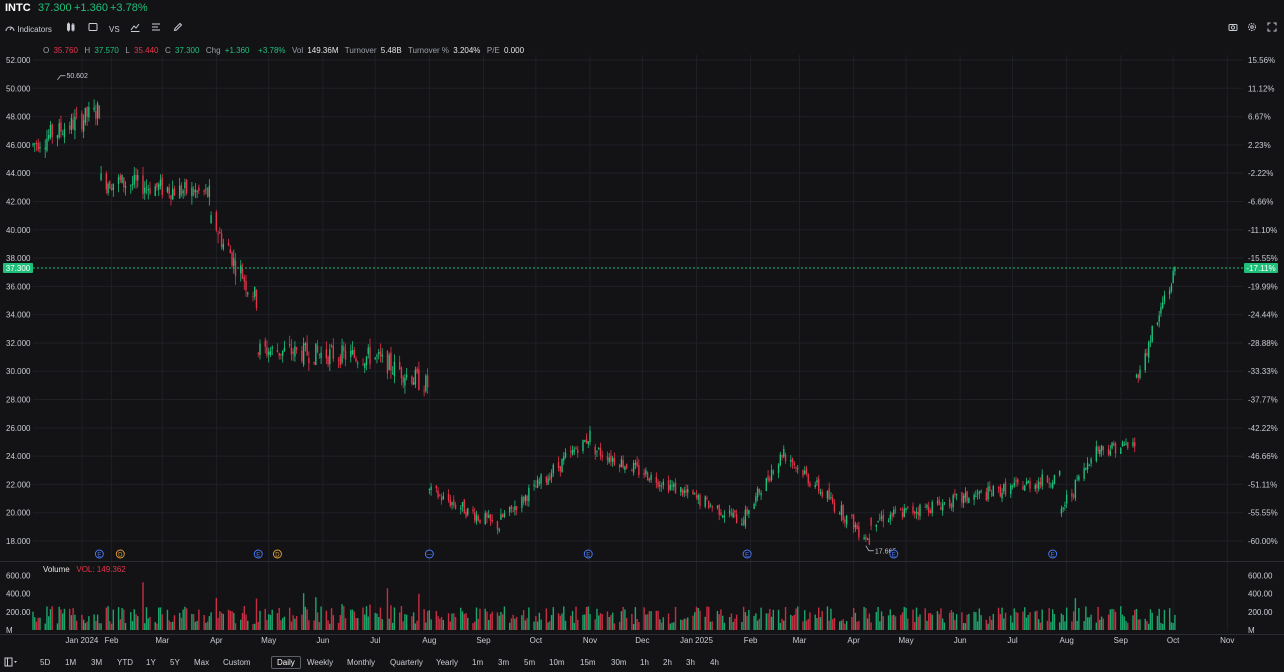  Describe the element at coordinates (96, 662) in the screenshot. I see `range-3m-button: 3M` at that location.